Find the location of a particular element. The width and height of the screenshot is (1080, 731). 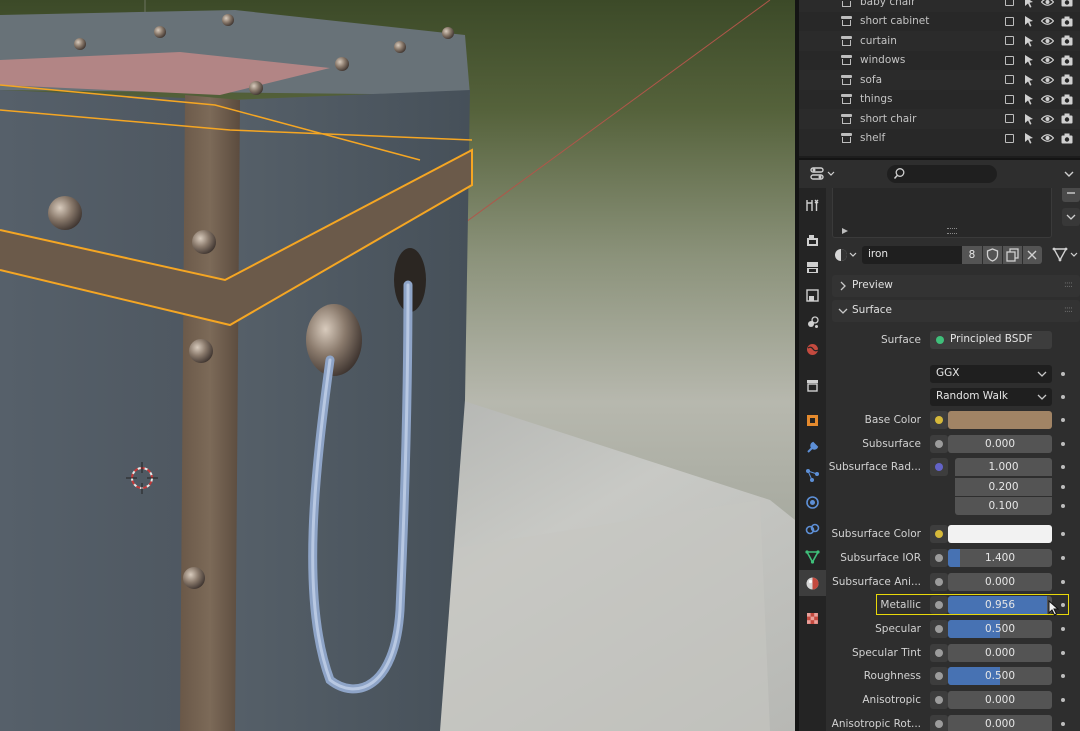

object-data-icon is located at coordinates (812, 556).